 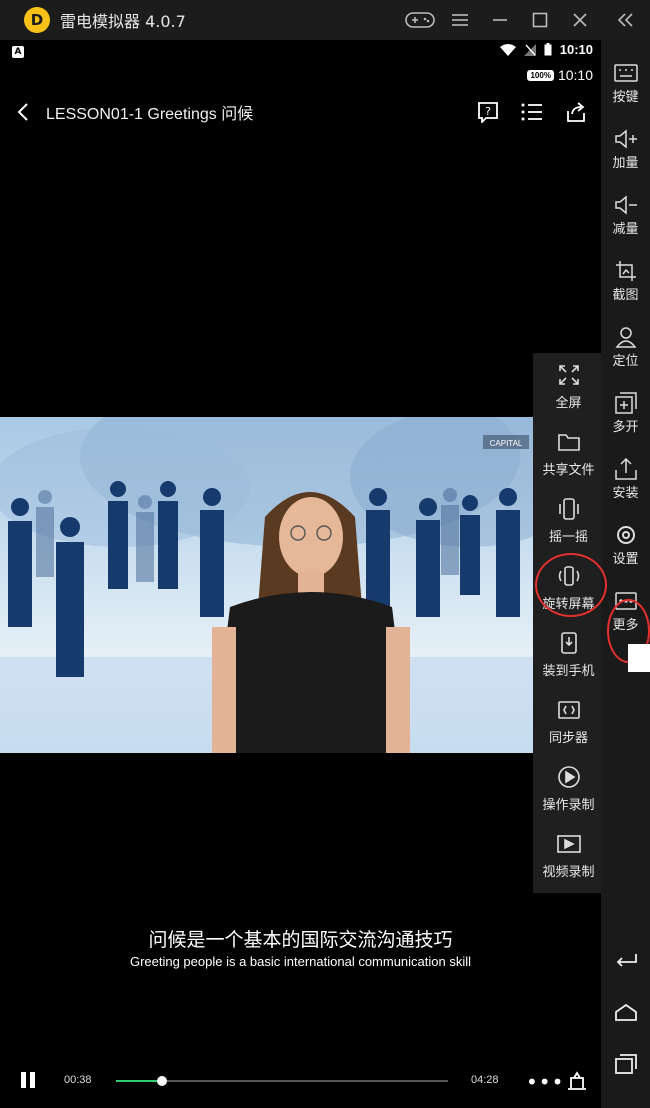 I want to click on volume-down-icon, so click(x=626, y=205).